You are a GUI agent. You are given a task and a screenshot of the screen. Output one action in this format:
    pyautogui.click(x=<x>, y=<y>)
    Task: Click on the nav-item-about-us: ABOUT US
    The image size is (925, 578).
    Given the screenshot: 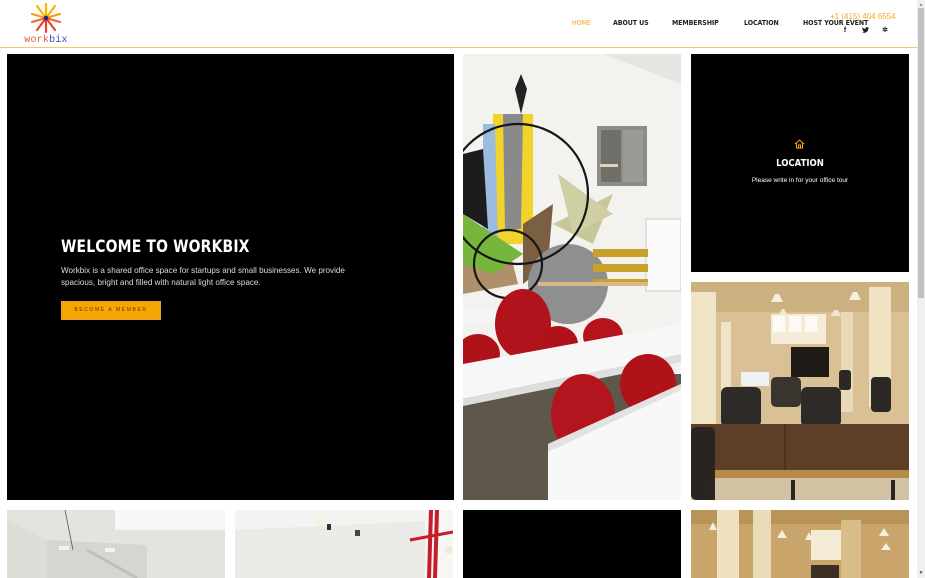 What is the action you would take?
    pyautogui.click(x=631, y=23)
    